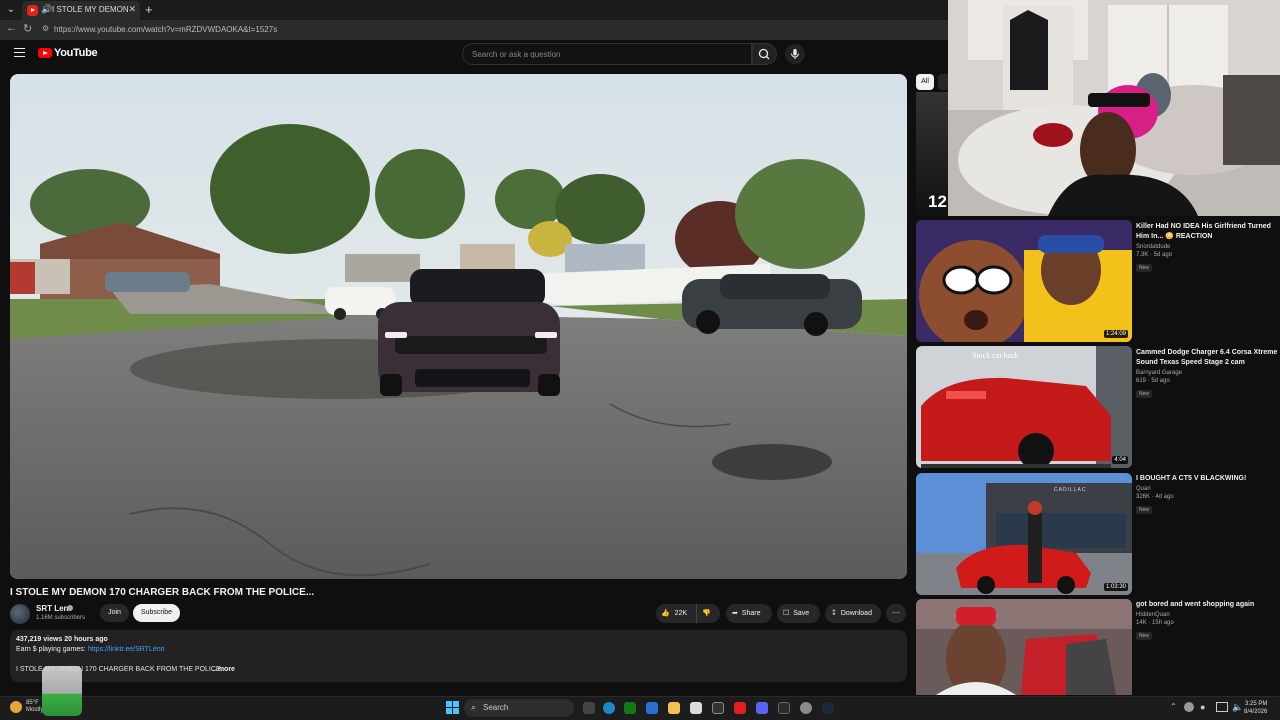 This screenshot has width=1280, height=720. I want to click on thumbnail-image, so click(1024, 407).